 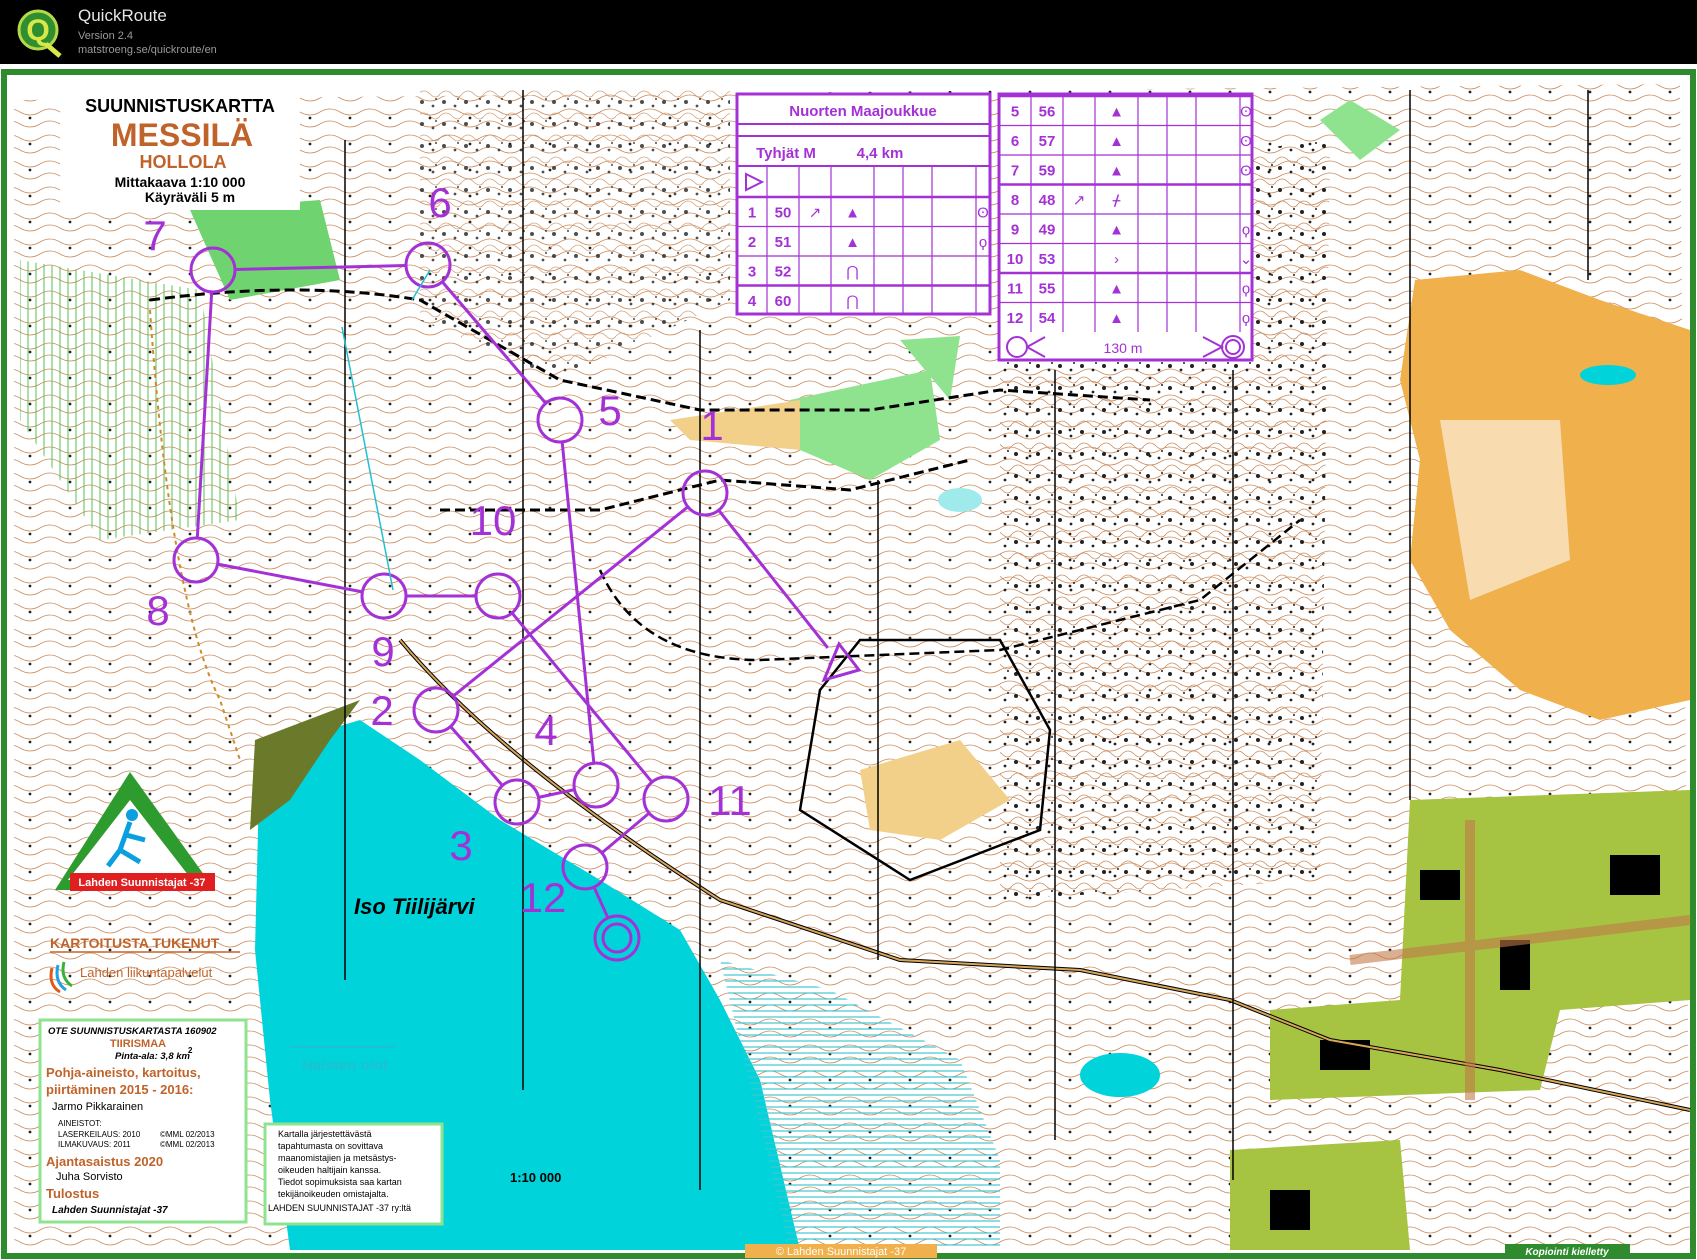 What do you see at coordinates (154, 235) in the screenshot?
I see `control-number: 7` at bounding box center [154, 235].